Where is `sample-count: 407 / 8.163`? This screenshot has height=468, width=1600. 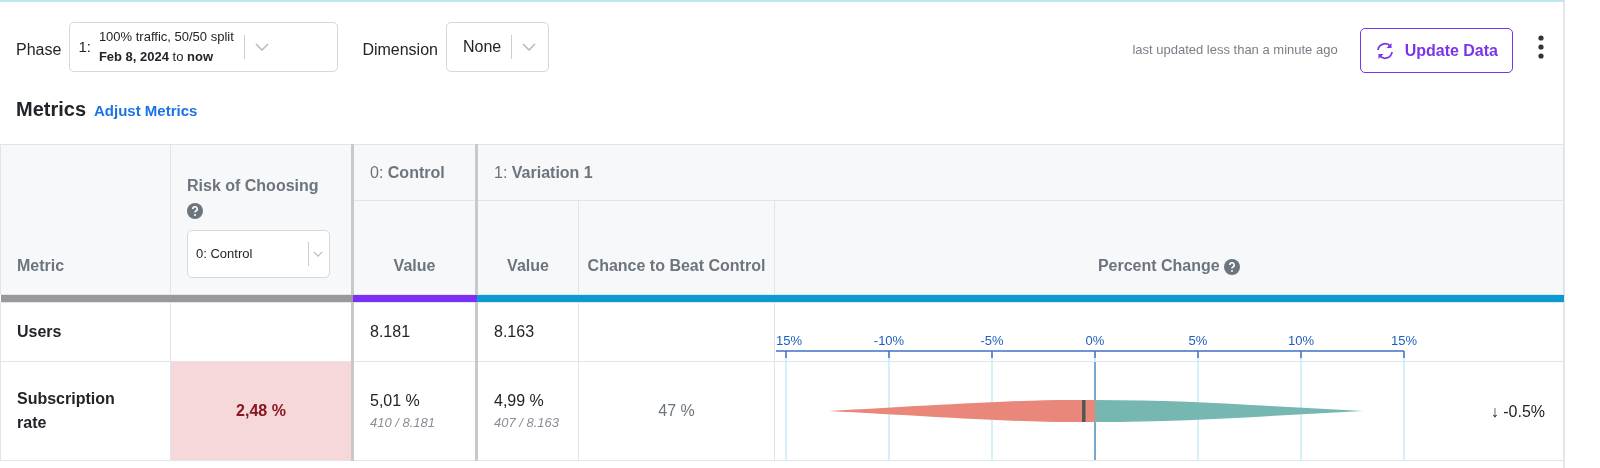 sample-count: 407 / 8.163 is located at coordinates (527, 423).